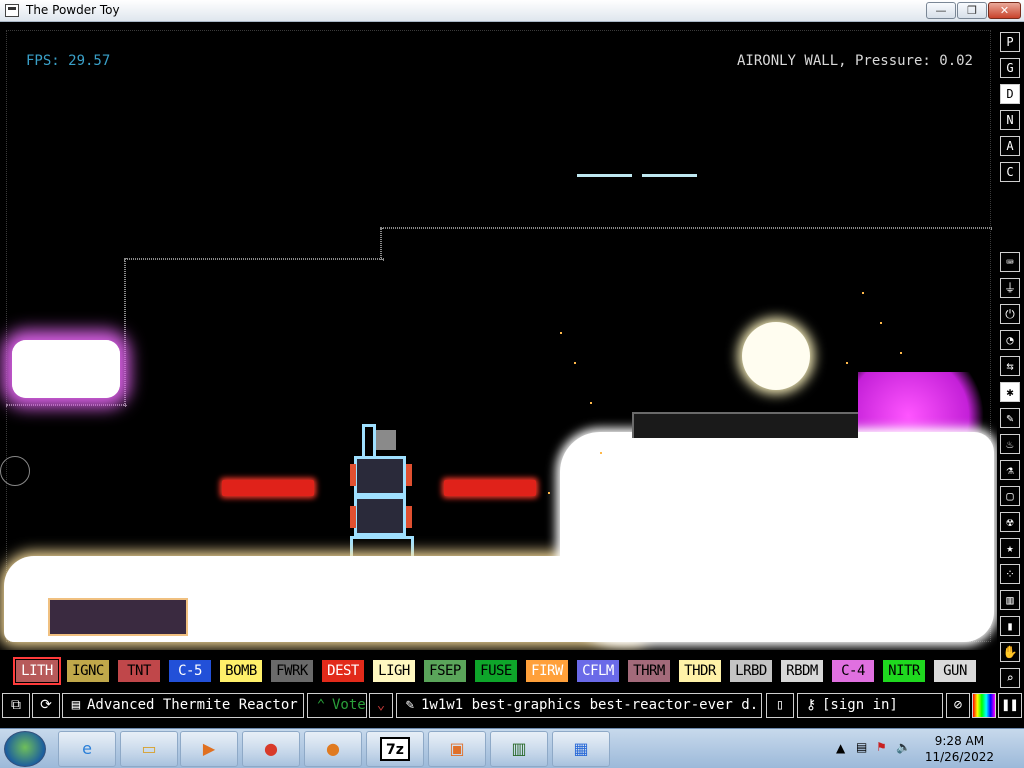 The height and width of the screenshot is (768, 1024). What do you see at coordinates (1010, 496) in the screenshot?
I see `square-icon: ▢` at bounding box center [1010, 496].